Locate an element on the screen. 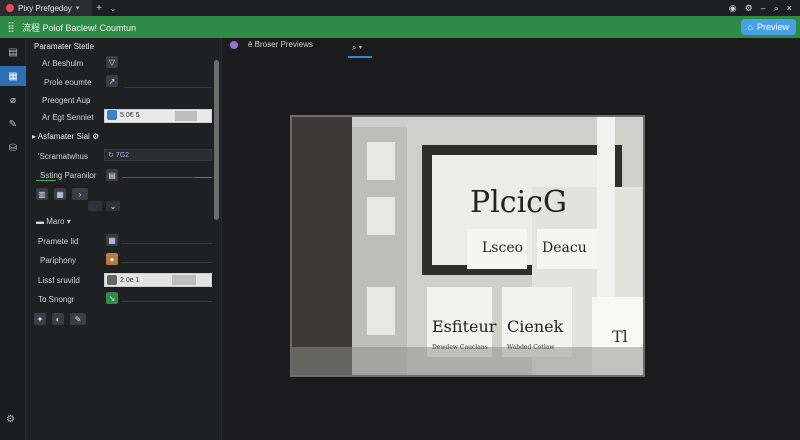 Image resolution: width=800 pixels, height=440 pixels. toggle-icon-1: ▥ is located at coordinates (42, 194).